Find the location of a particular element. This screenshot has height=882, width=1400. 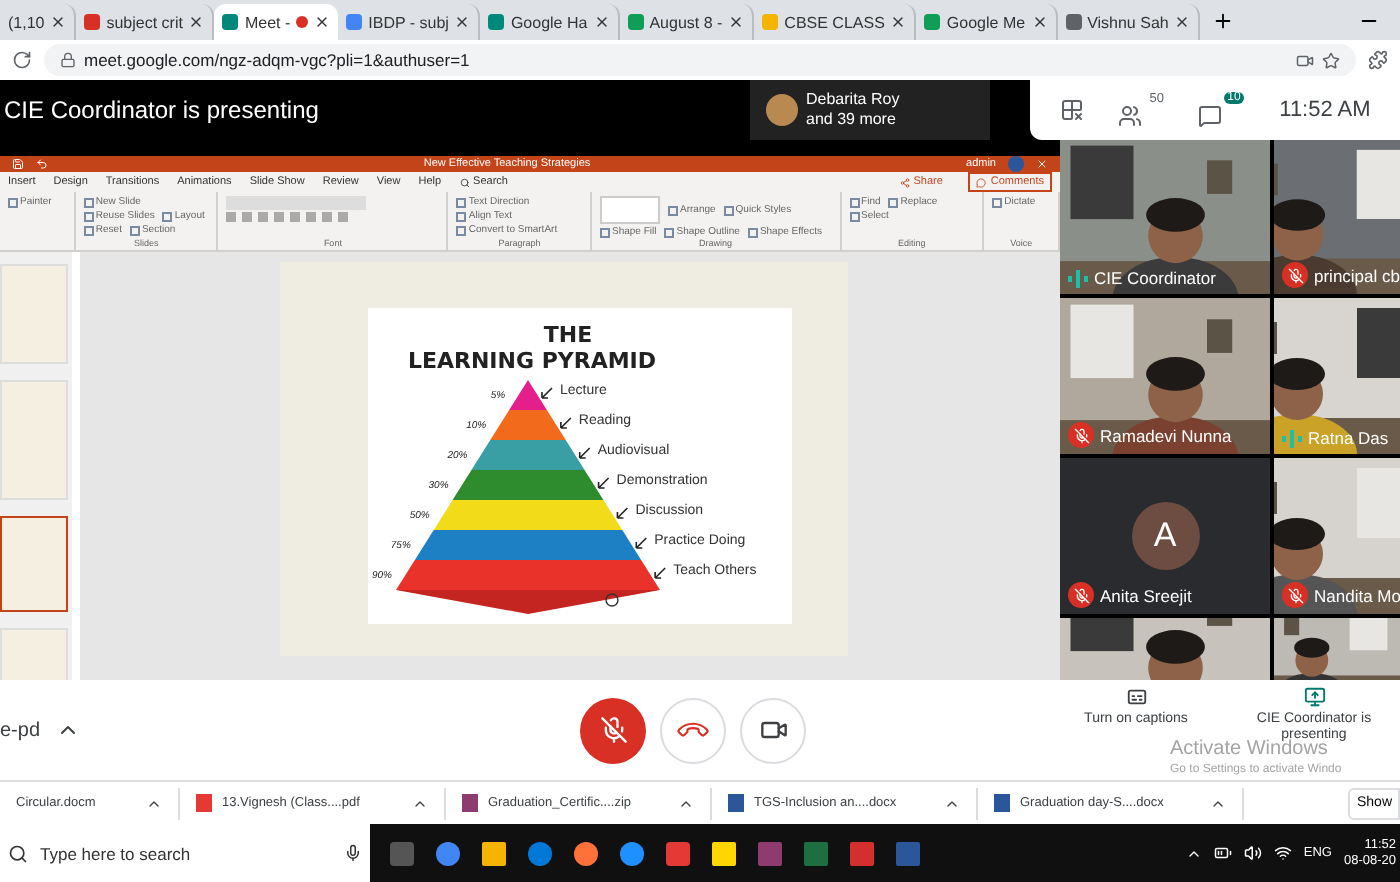

mic-off-icon is located at coordinates (613, 730).